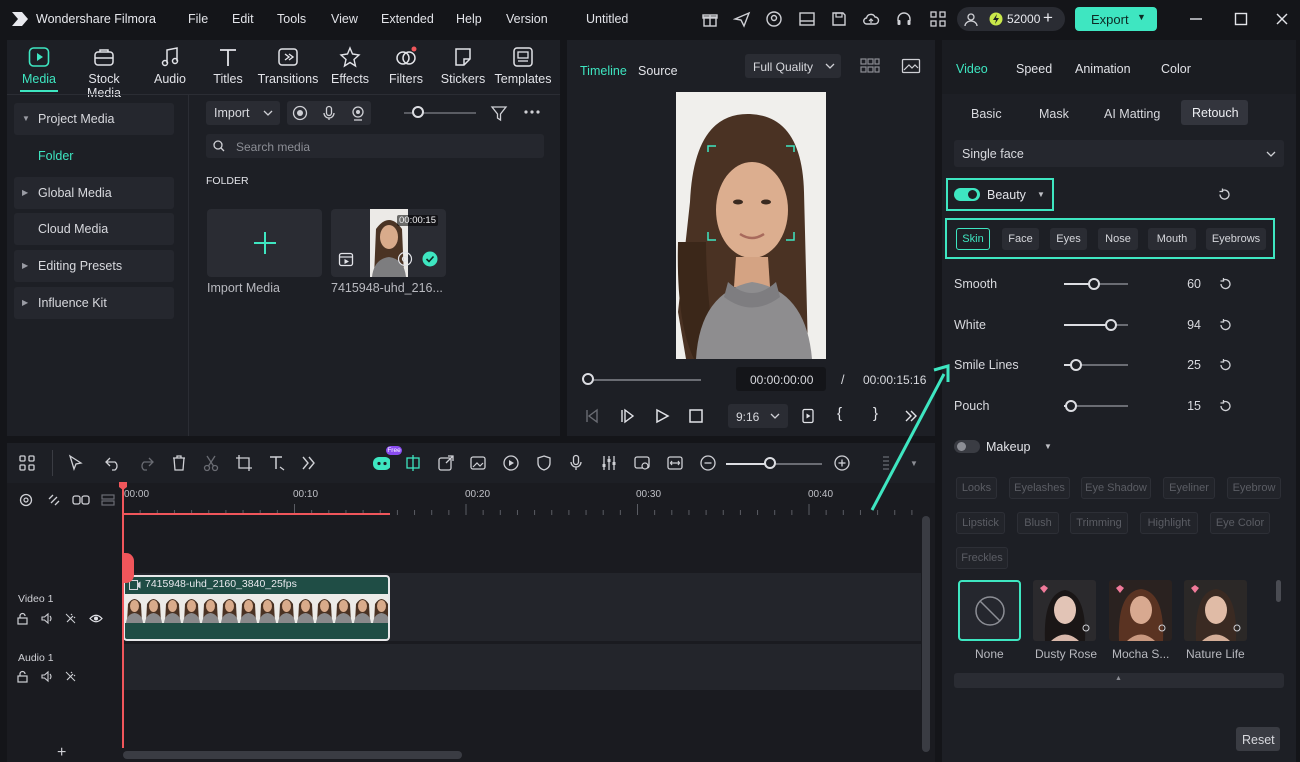 Image resolution: width=1300 pixels, height=762 pixels. What do you see at coordinates (588, 379) in the screenshot?
I see `preview-scrubber-knob` at bounding box center [588, 379].